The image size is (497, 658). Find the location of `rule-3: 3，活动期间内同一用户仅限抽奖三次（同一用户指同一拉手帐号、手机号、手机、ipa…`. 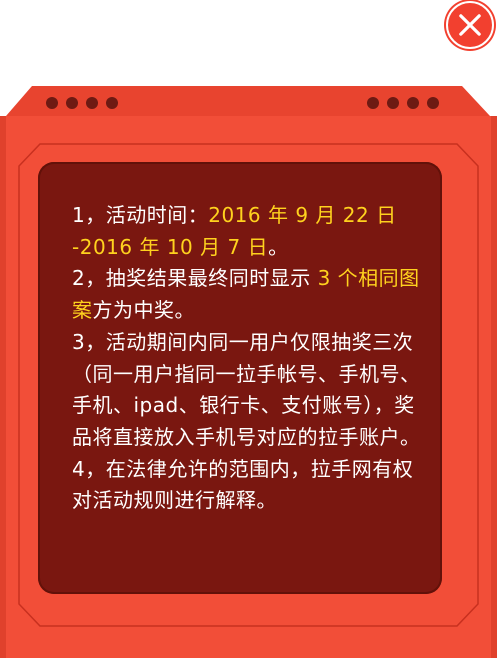

rule-3: 3，活动期间内同一用户仅限抽奖三次（同一用户指同一拉手帐号、手机号、手机、ipa… is located at coordinates (246, 389).